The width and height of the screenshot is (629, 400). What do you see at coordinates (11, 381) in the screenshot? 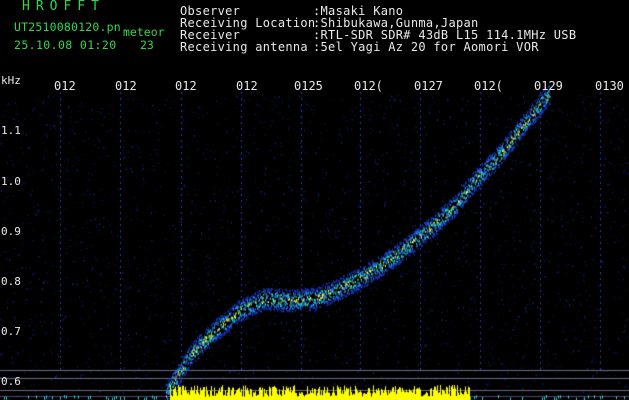
I see `freq-tick: 0.6` at bounding box center [11, 381].